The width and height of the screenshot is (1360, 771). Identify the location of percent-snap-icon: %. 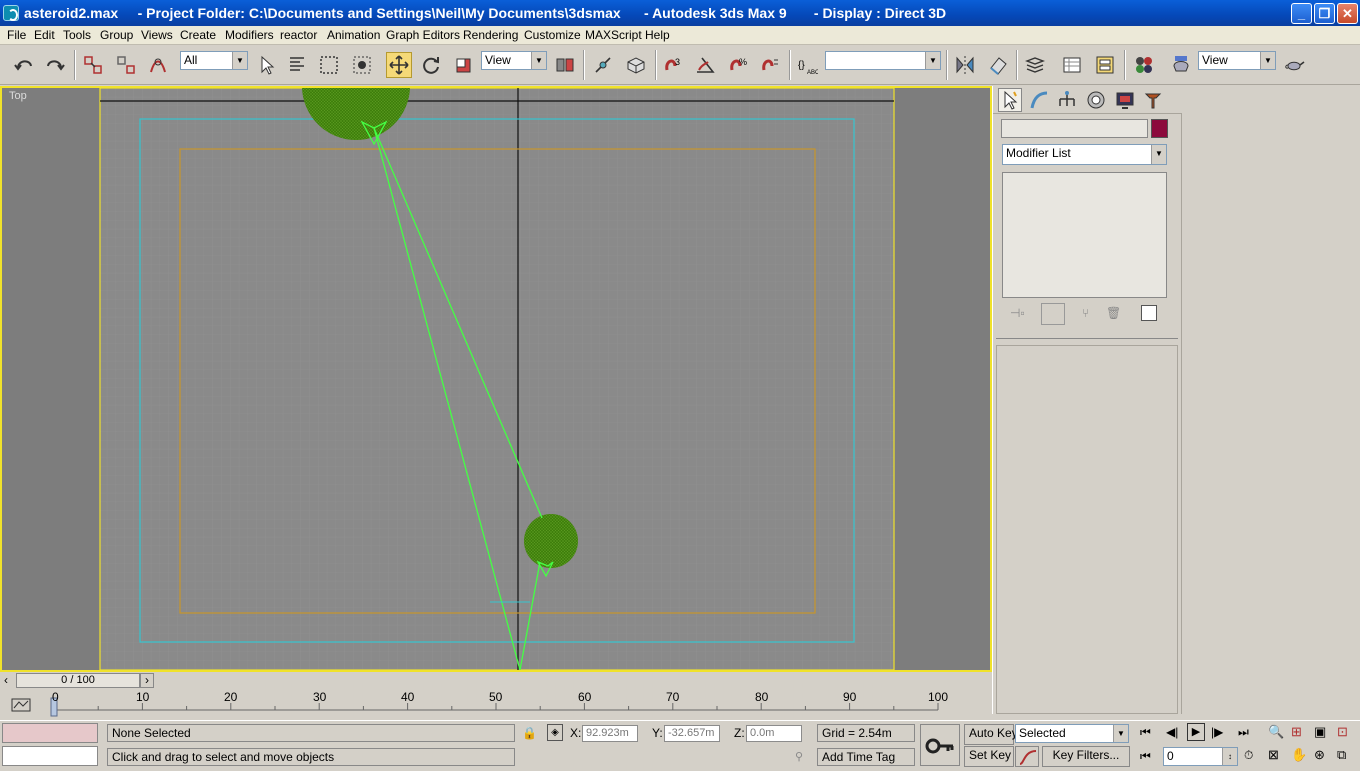
(738, 65).